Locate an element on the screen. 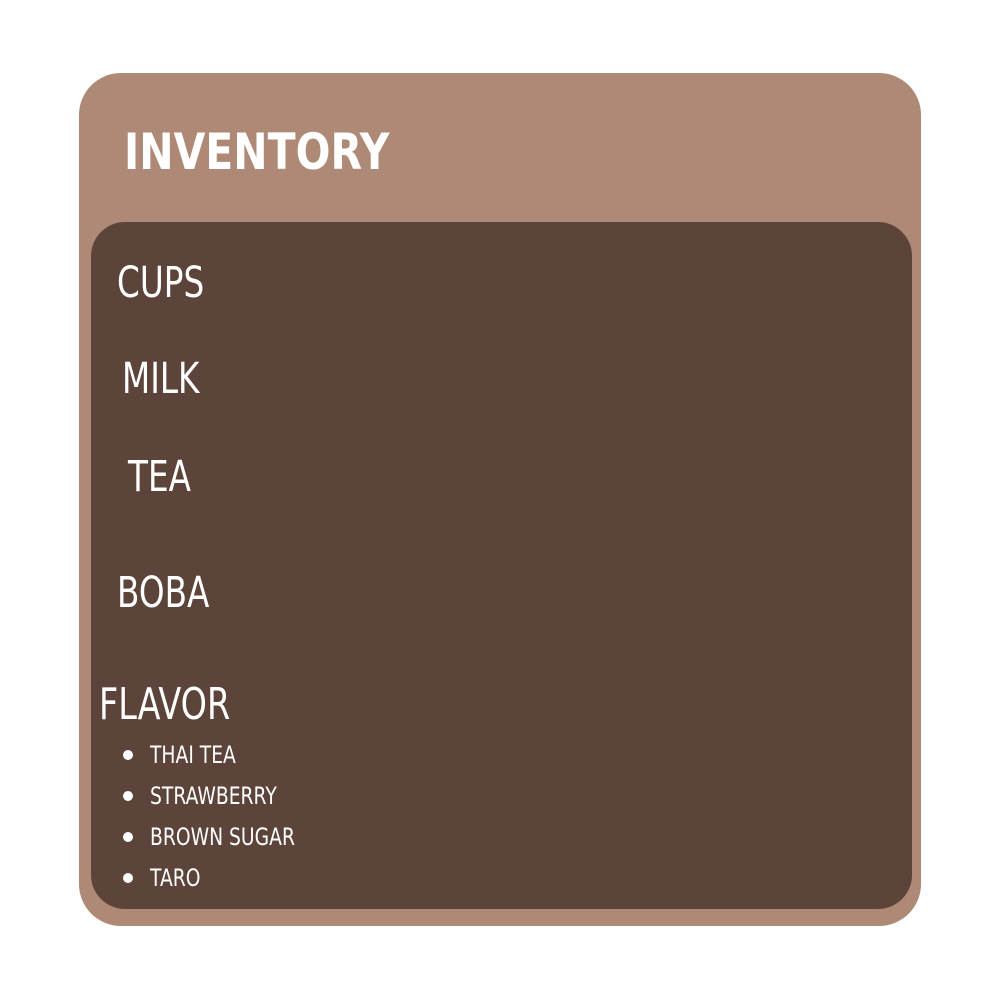 The height and width of the screenshot is (1000, 1000). flavor-list-item: BROWN SUGAR is located at coordinates (229, 836).